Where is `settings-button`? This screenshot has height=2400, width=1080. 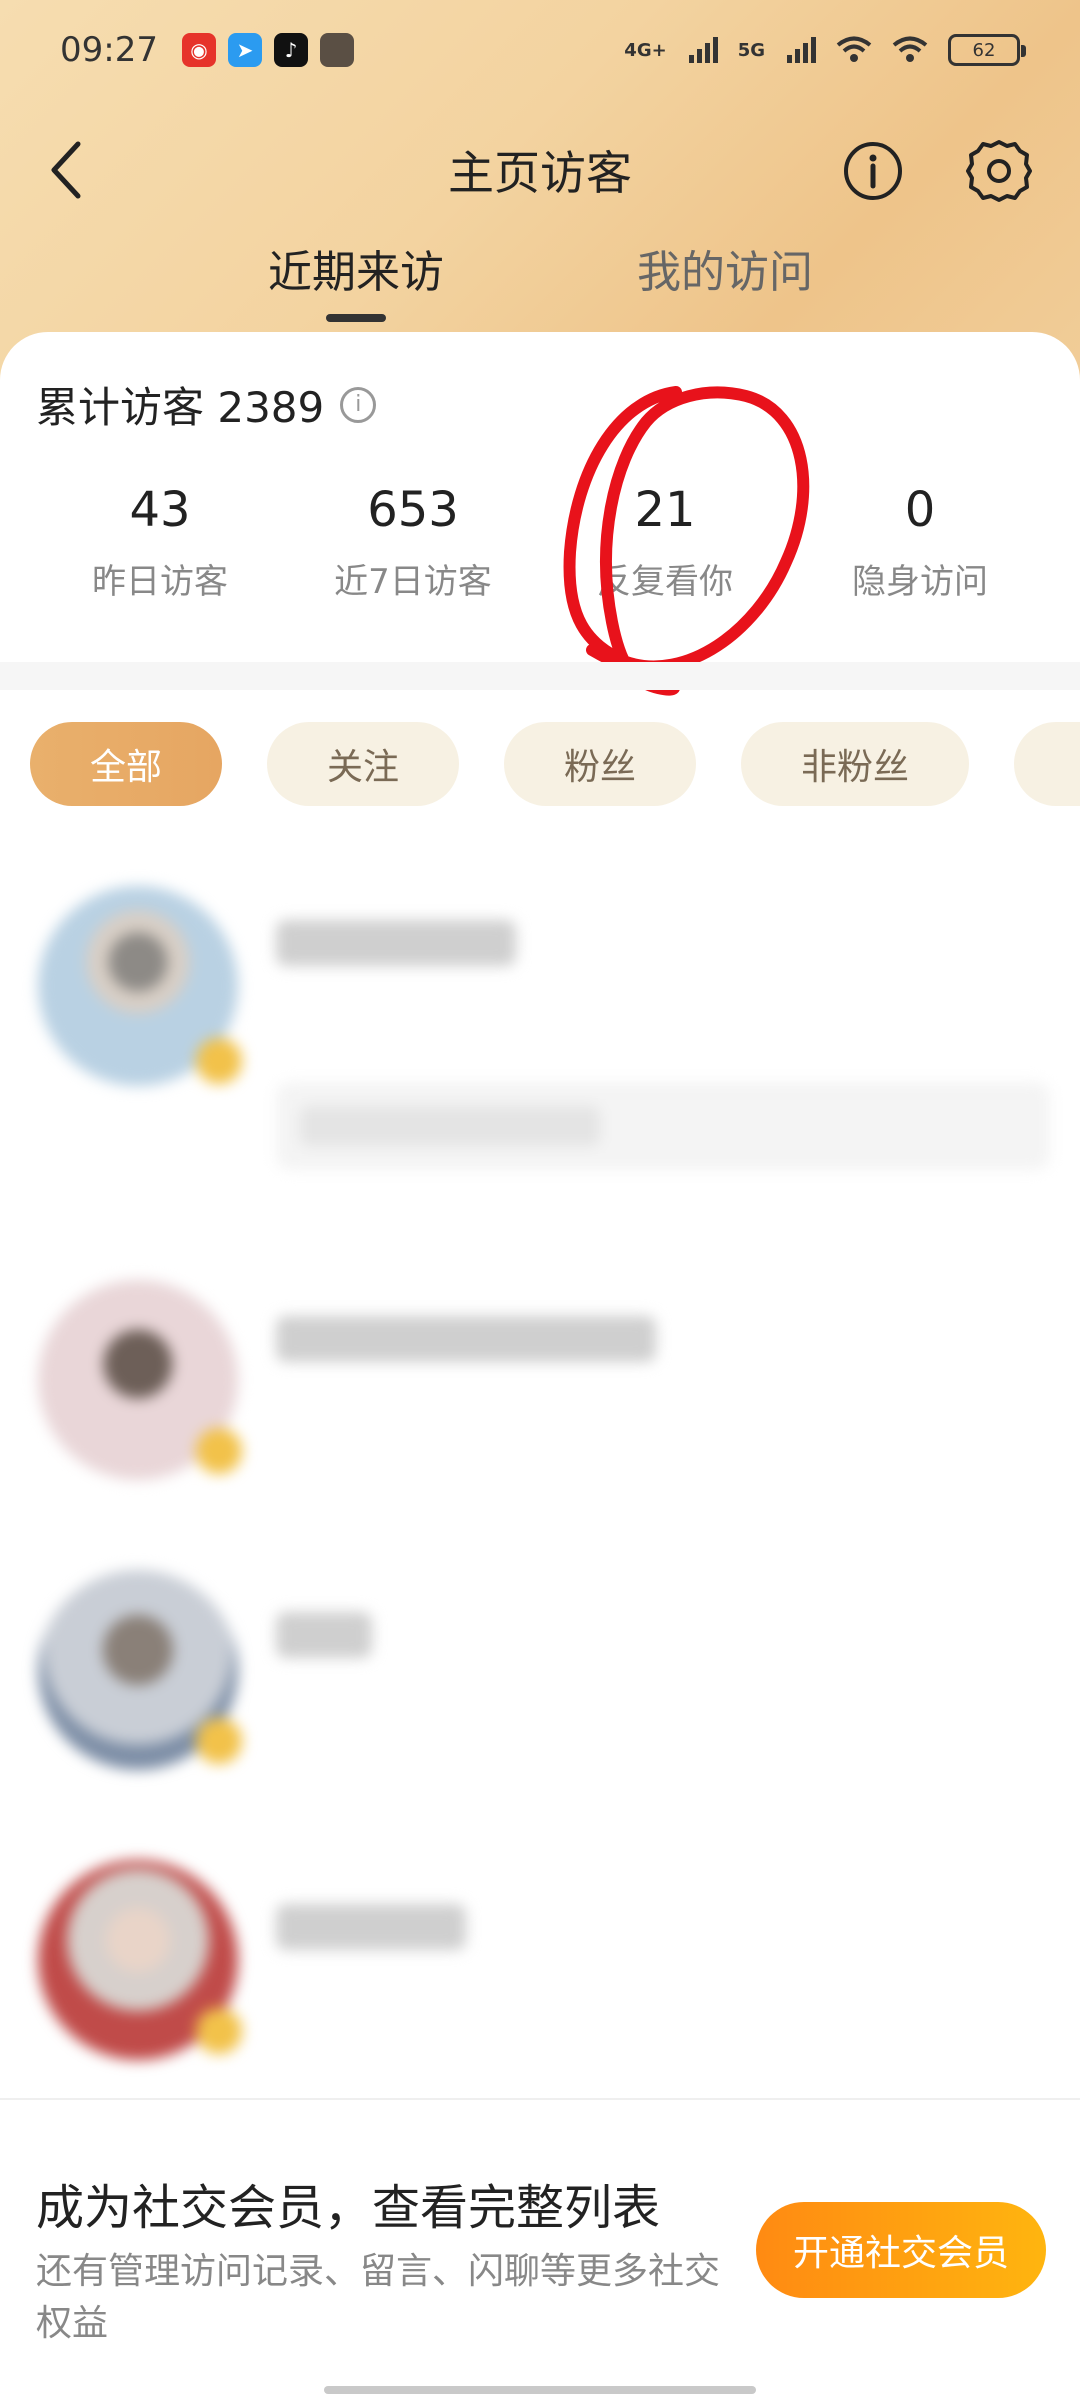 settings-button is located at coordinates (999, 171).